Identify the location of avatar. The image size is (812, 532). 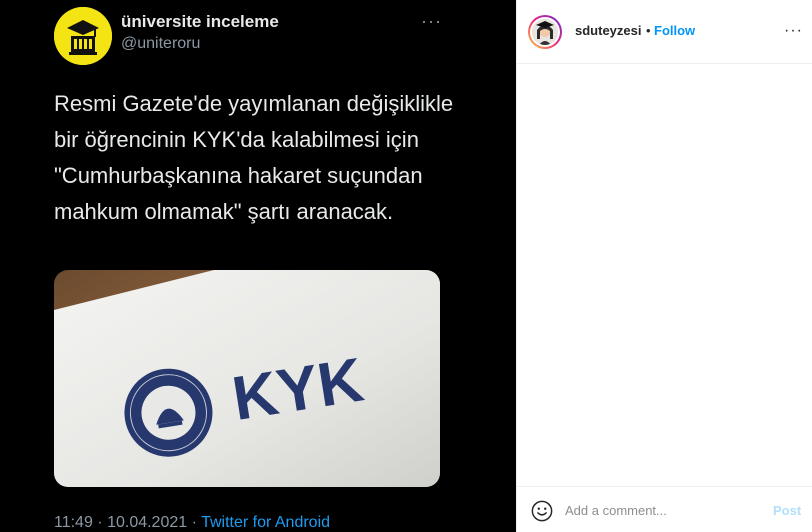
(545, 32).